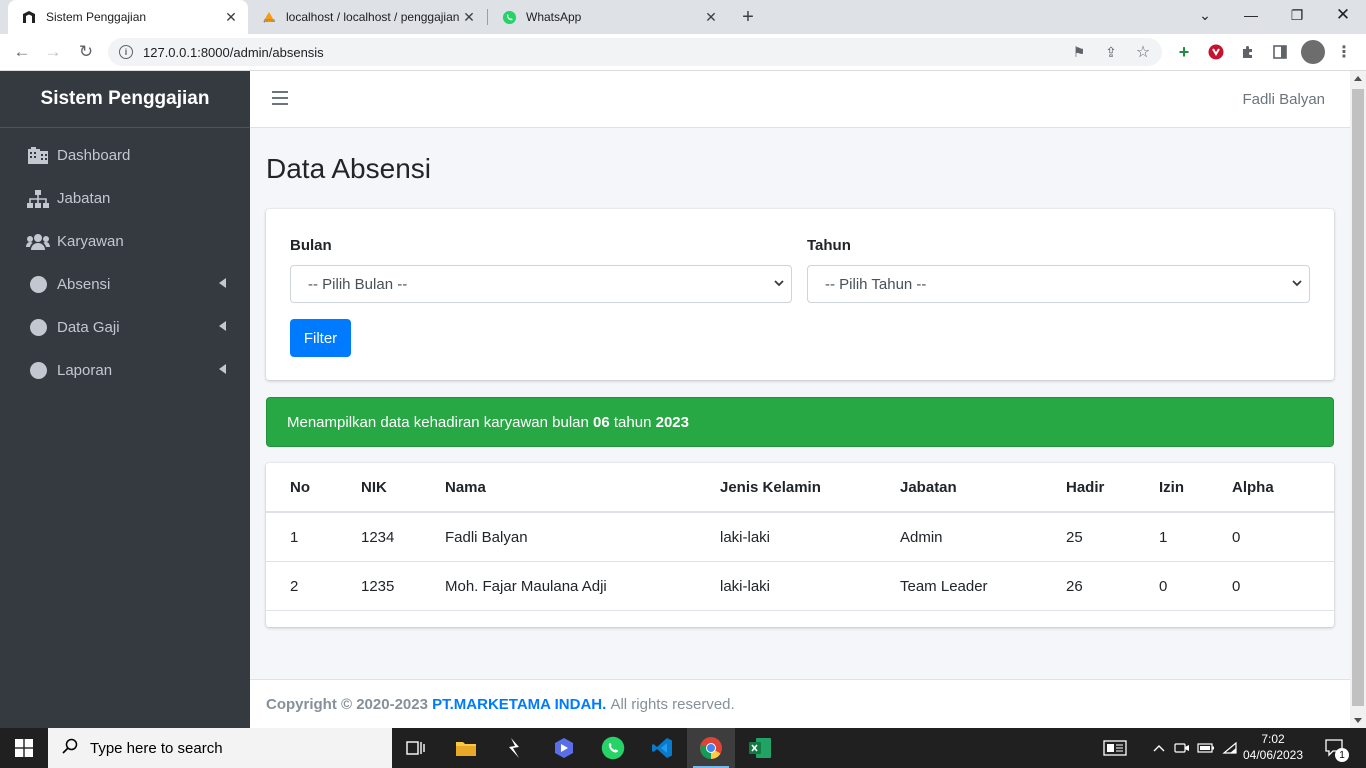 Image resolution: width=1366 pixels, height=768 pixels. I want to click on alert-month: 06, so click(601, 422).